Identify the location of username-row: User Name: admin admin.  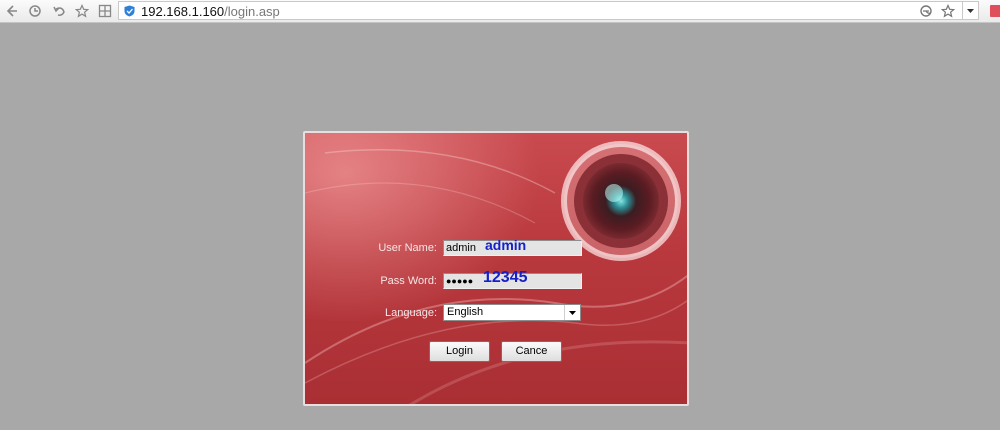
(496, 246).